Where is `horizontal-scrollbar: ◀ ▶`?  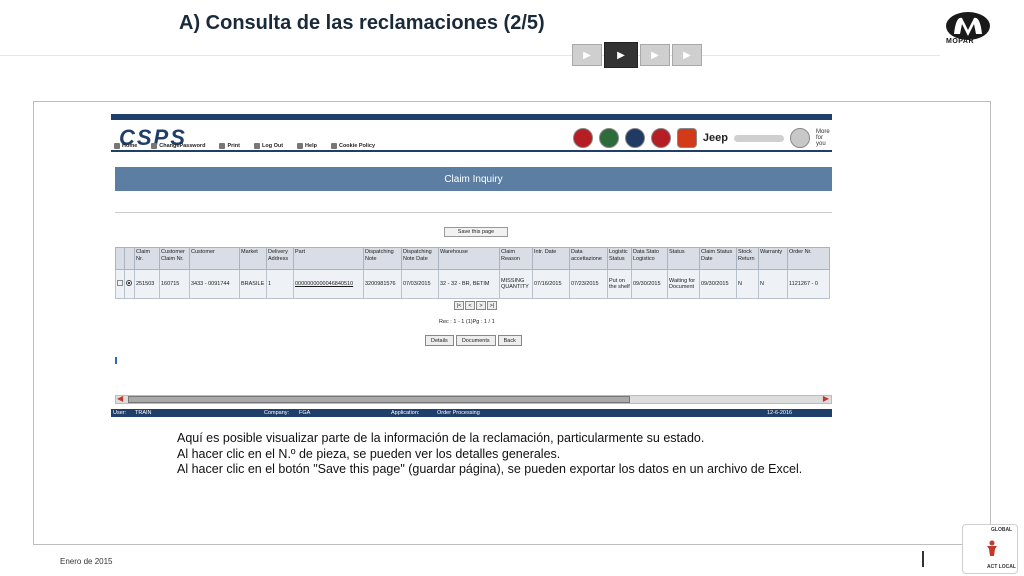
horizontal-scrollbar: ◀ ▶ is located at coordinates (473, 399).